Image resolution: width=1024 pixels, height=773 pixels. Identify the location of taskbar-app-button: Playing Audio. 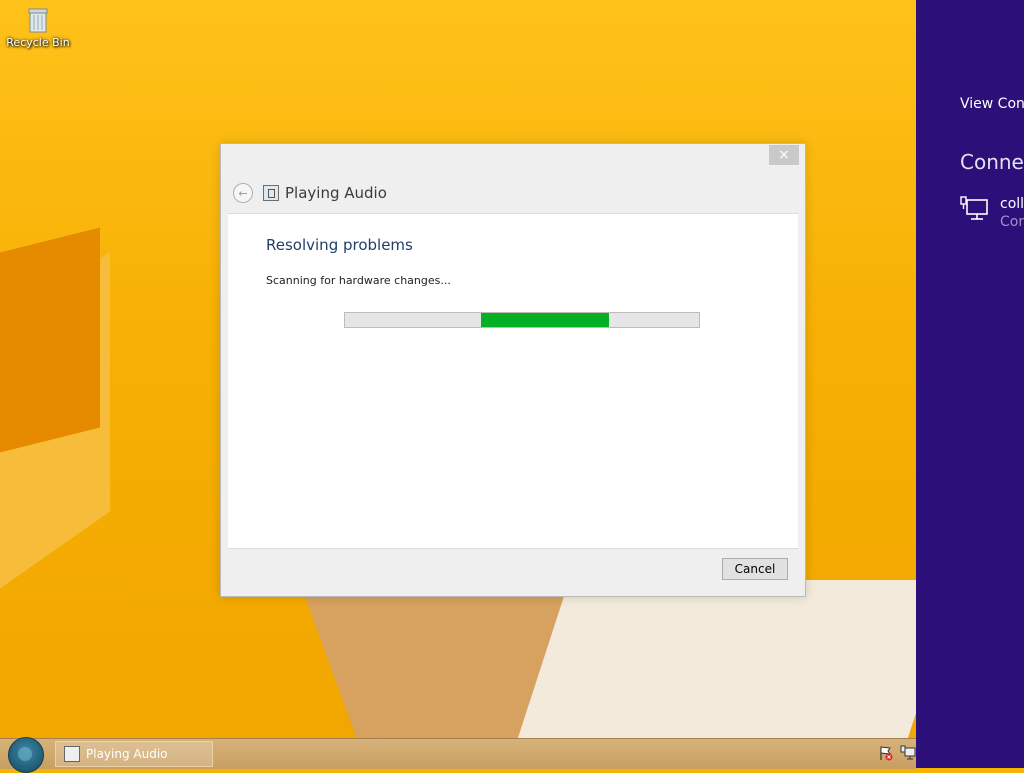
(134, 754).